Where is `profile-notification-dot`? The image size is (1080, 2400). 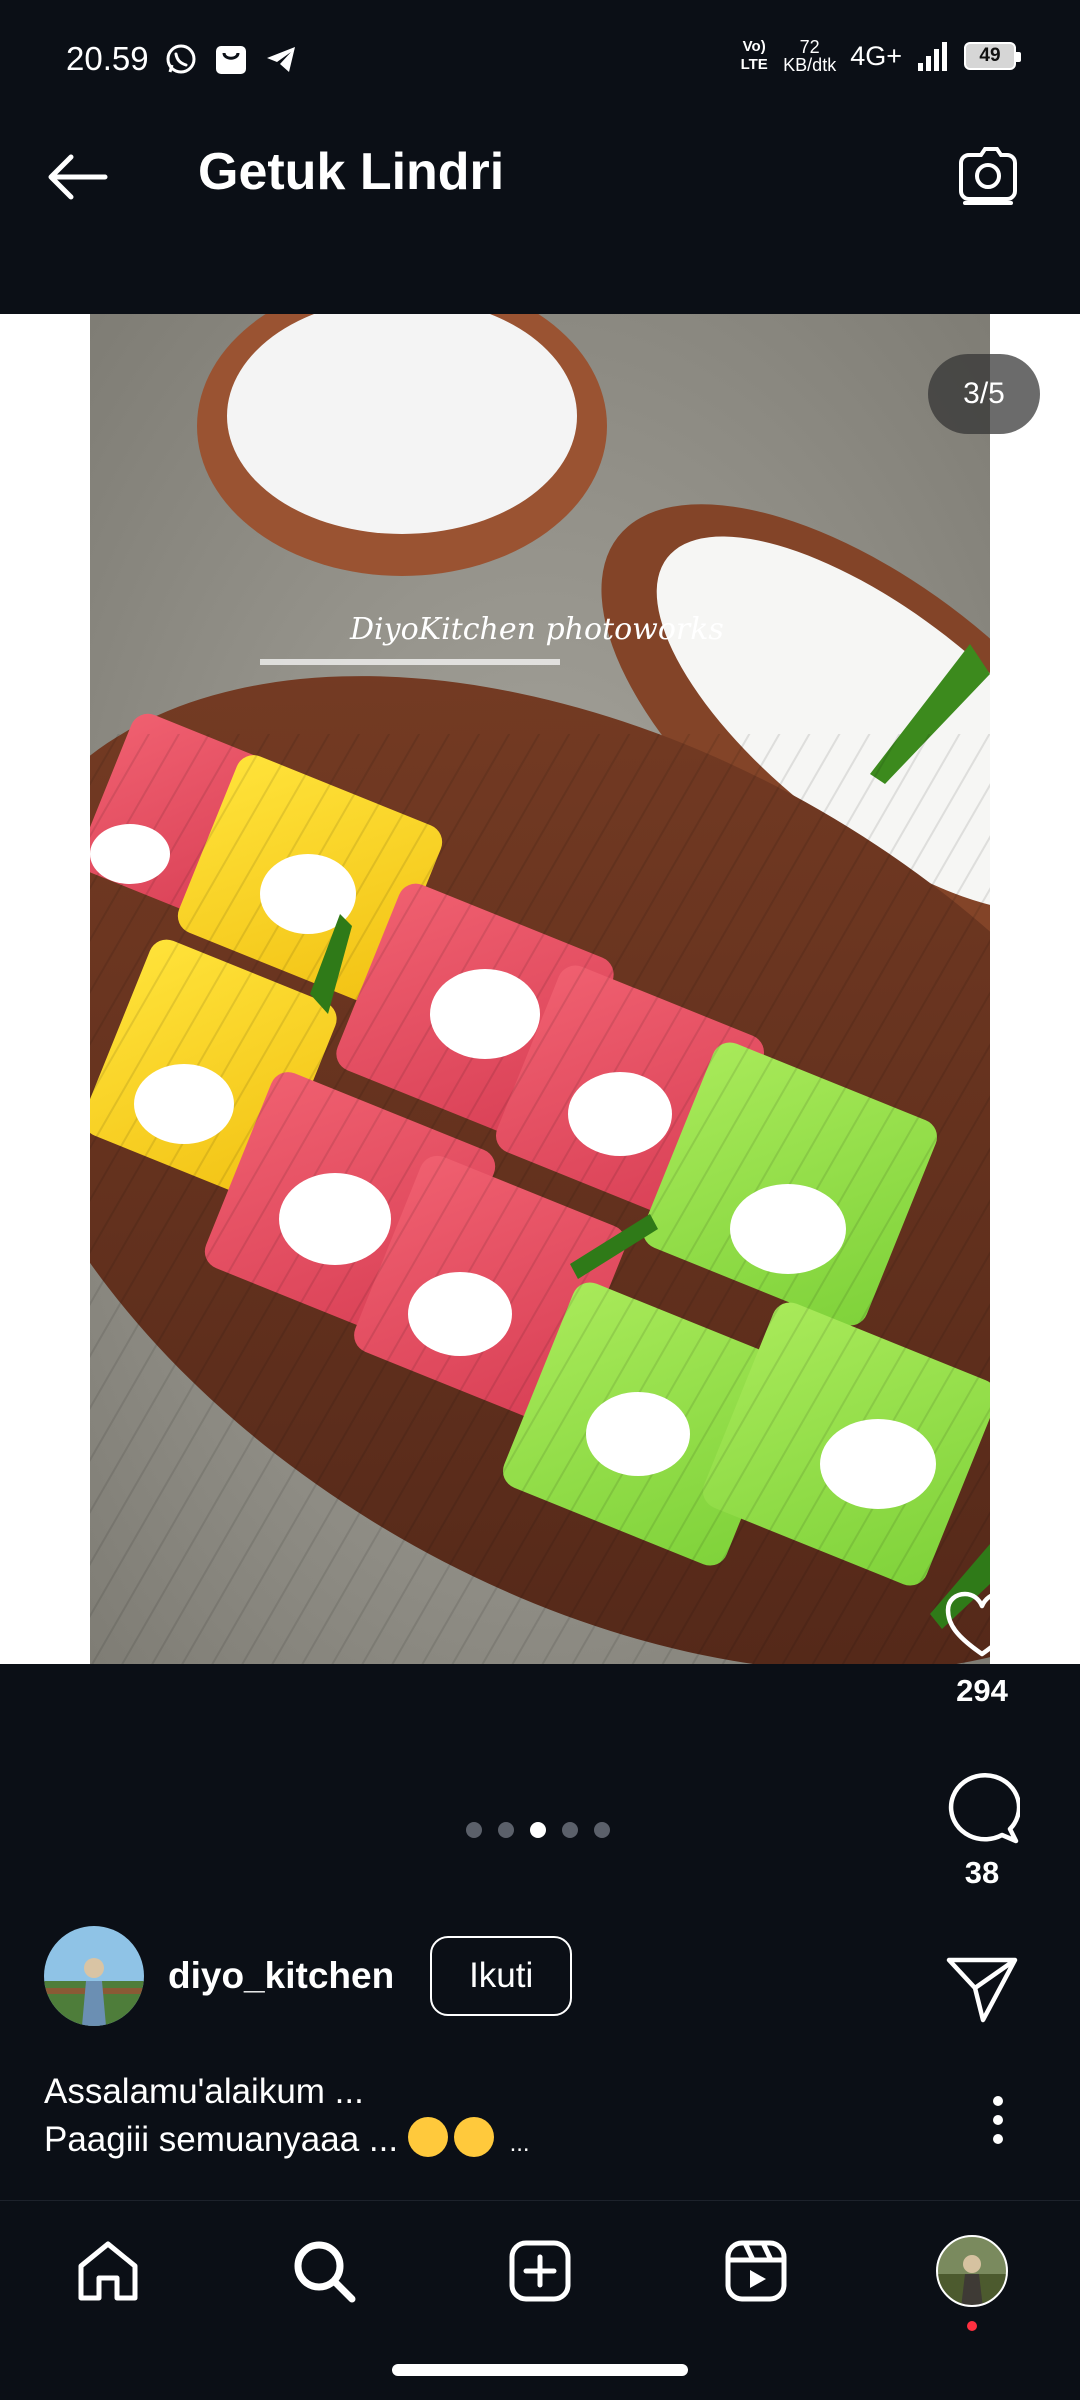
profile-notification-dot is located at coordinates (972, 2326).